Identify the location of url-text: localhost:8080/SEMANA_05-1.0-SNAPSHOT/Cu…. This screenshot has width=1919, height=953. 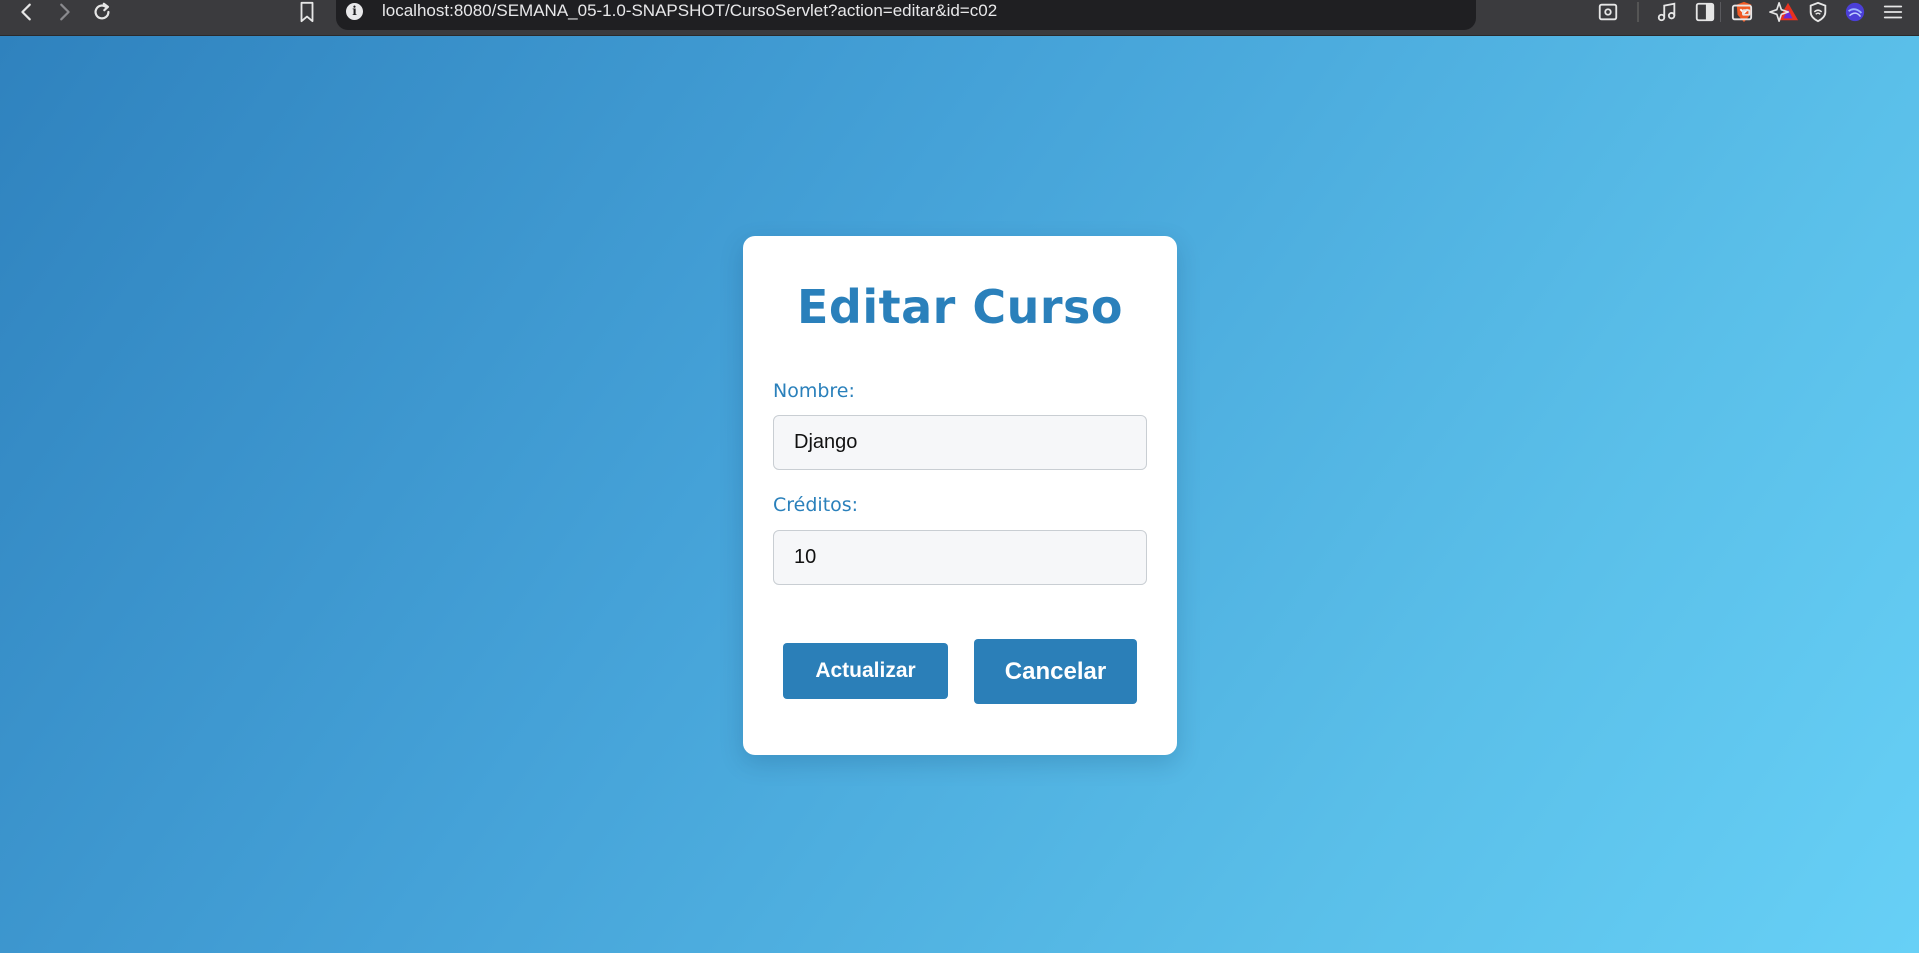
(689, 11).